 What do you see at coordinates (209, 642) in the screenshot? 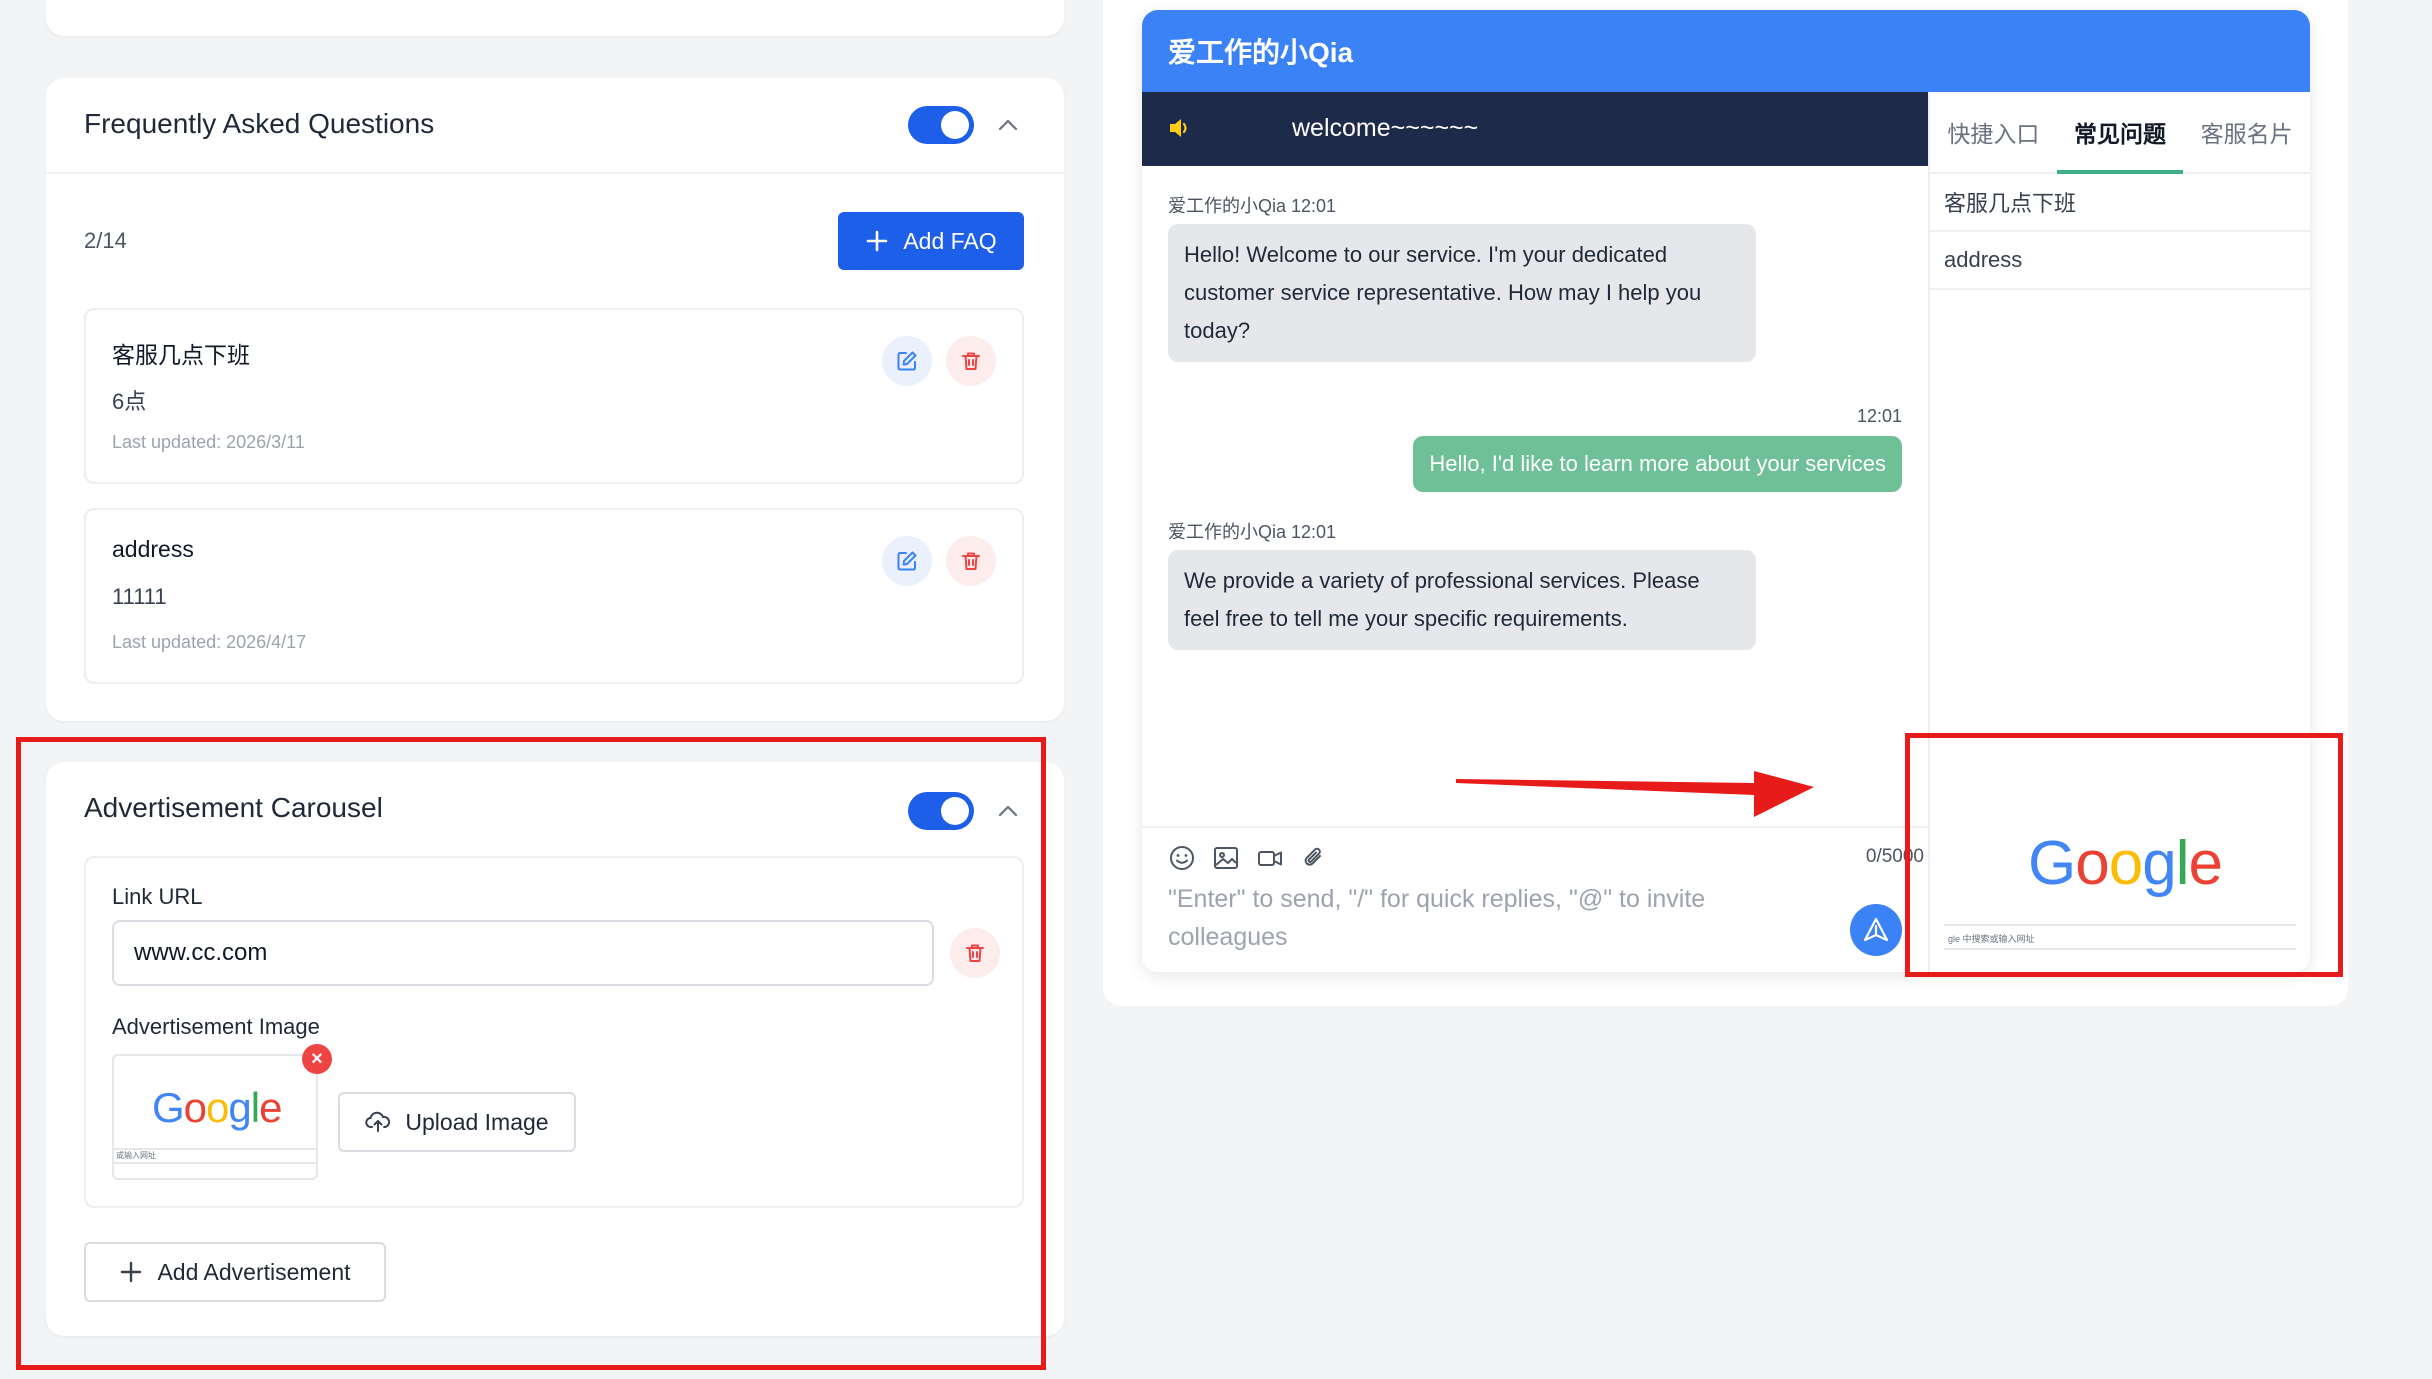
I see `faq-updated-date: Last updated: 2026/4/17` at bounding box center [209, 642].